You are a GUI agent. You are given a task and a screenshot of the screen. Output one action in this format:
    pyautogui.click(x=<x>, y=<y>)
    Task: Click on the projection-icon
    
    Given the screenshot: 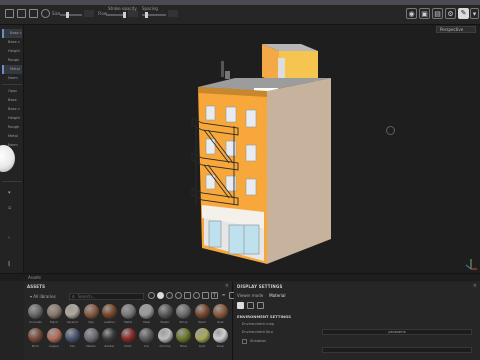 What is the action you would take?
    pyautogui.click(x=33, y=13)
    